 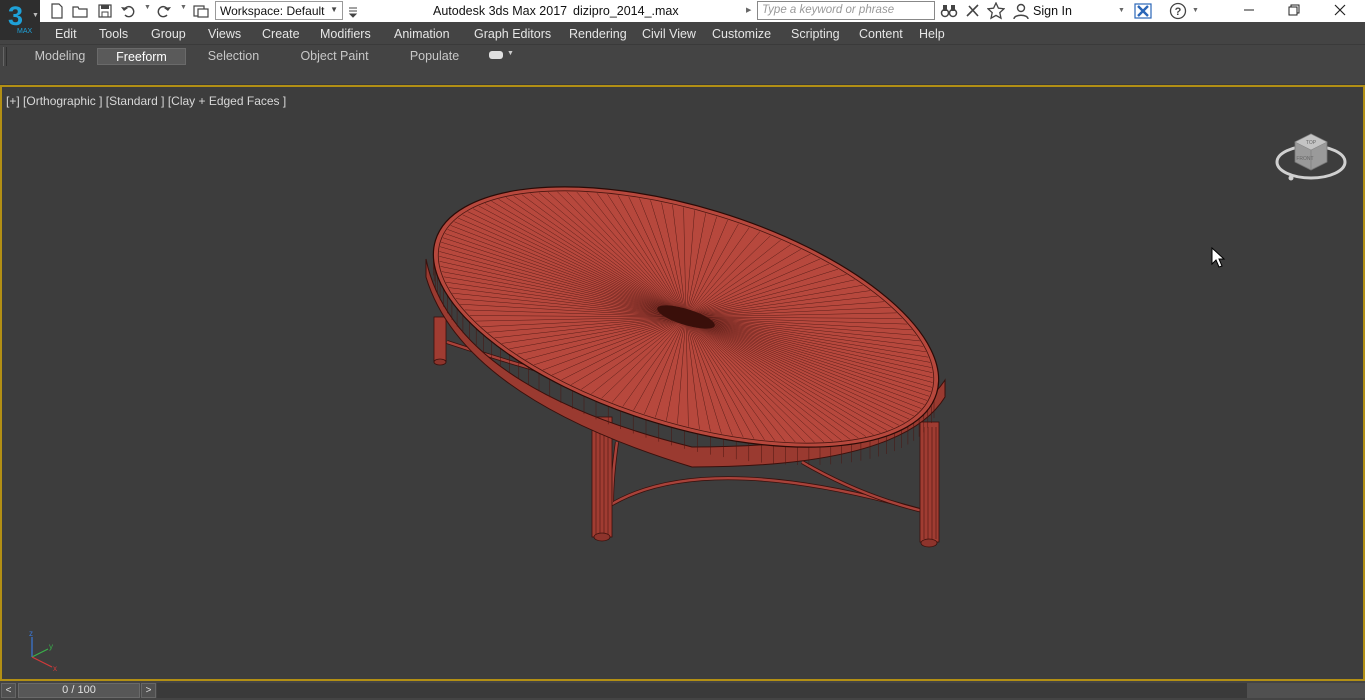 What do you see at coordinates (1021, 11) in the screenshot?
I see `user-icon` at bounding box center [1021, 11].